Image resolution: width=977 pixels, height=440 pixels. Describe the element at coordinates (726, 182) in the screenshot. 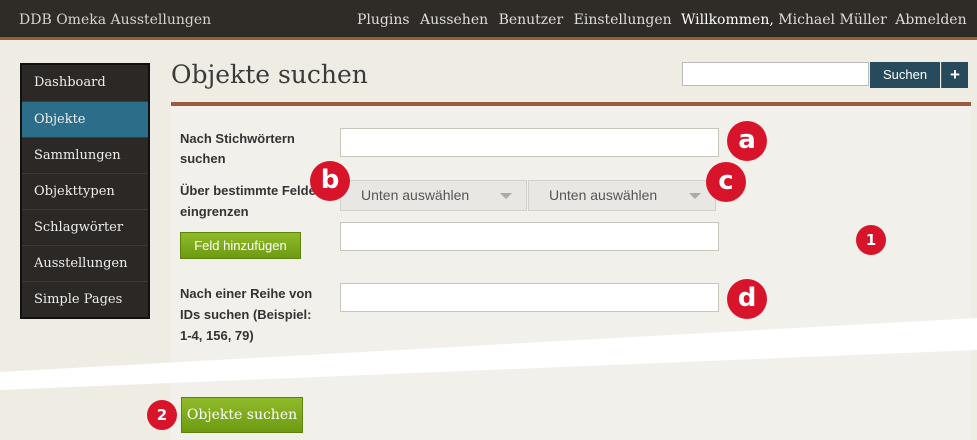

I see `annotation-badge-c: c` at that location.